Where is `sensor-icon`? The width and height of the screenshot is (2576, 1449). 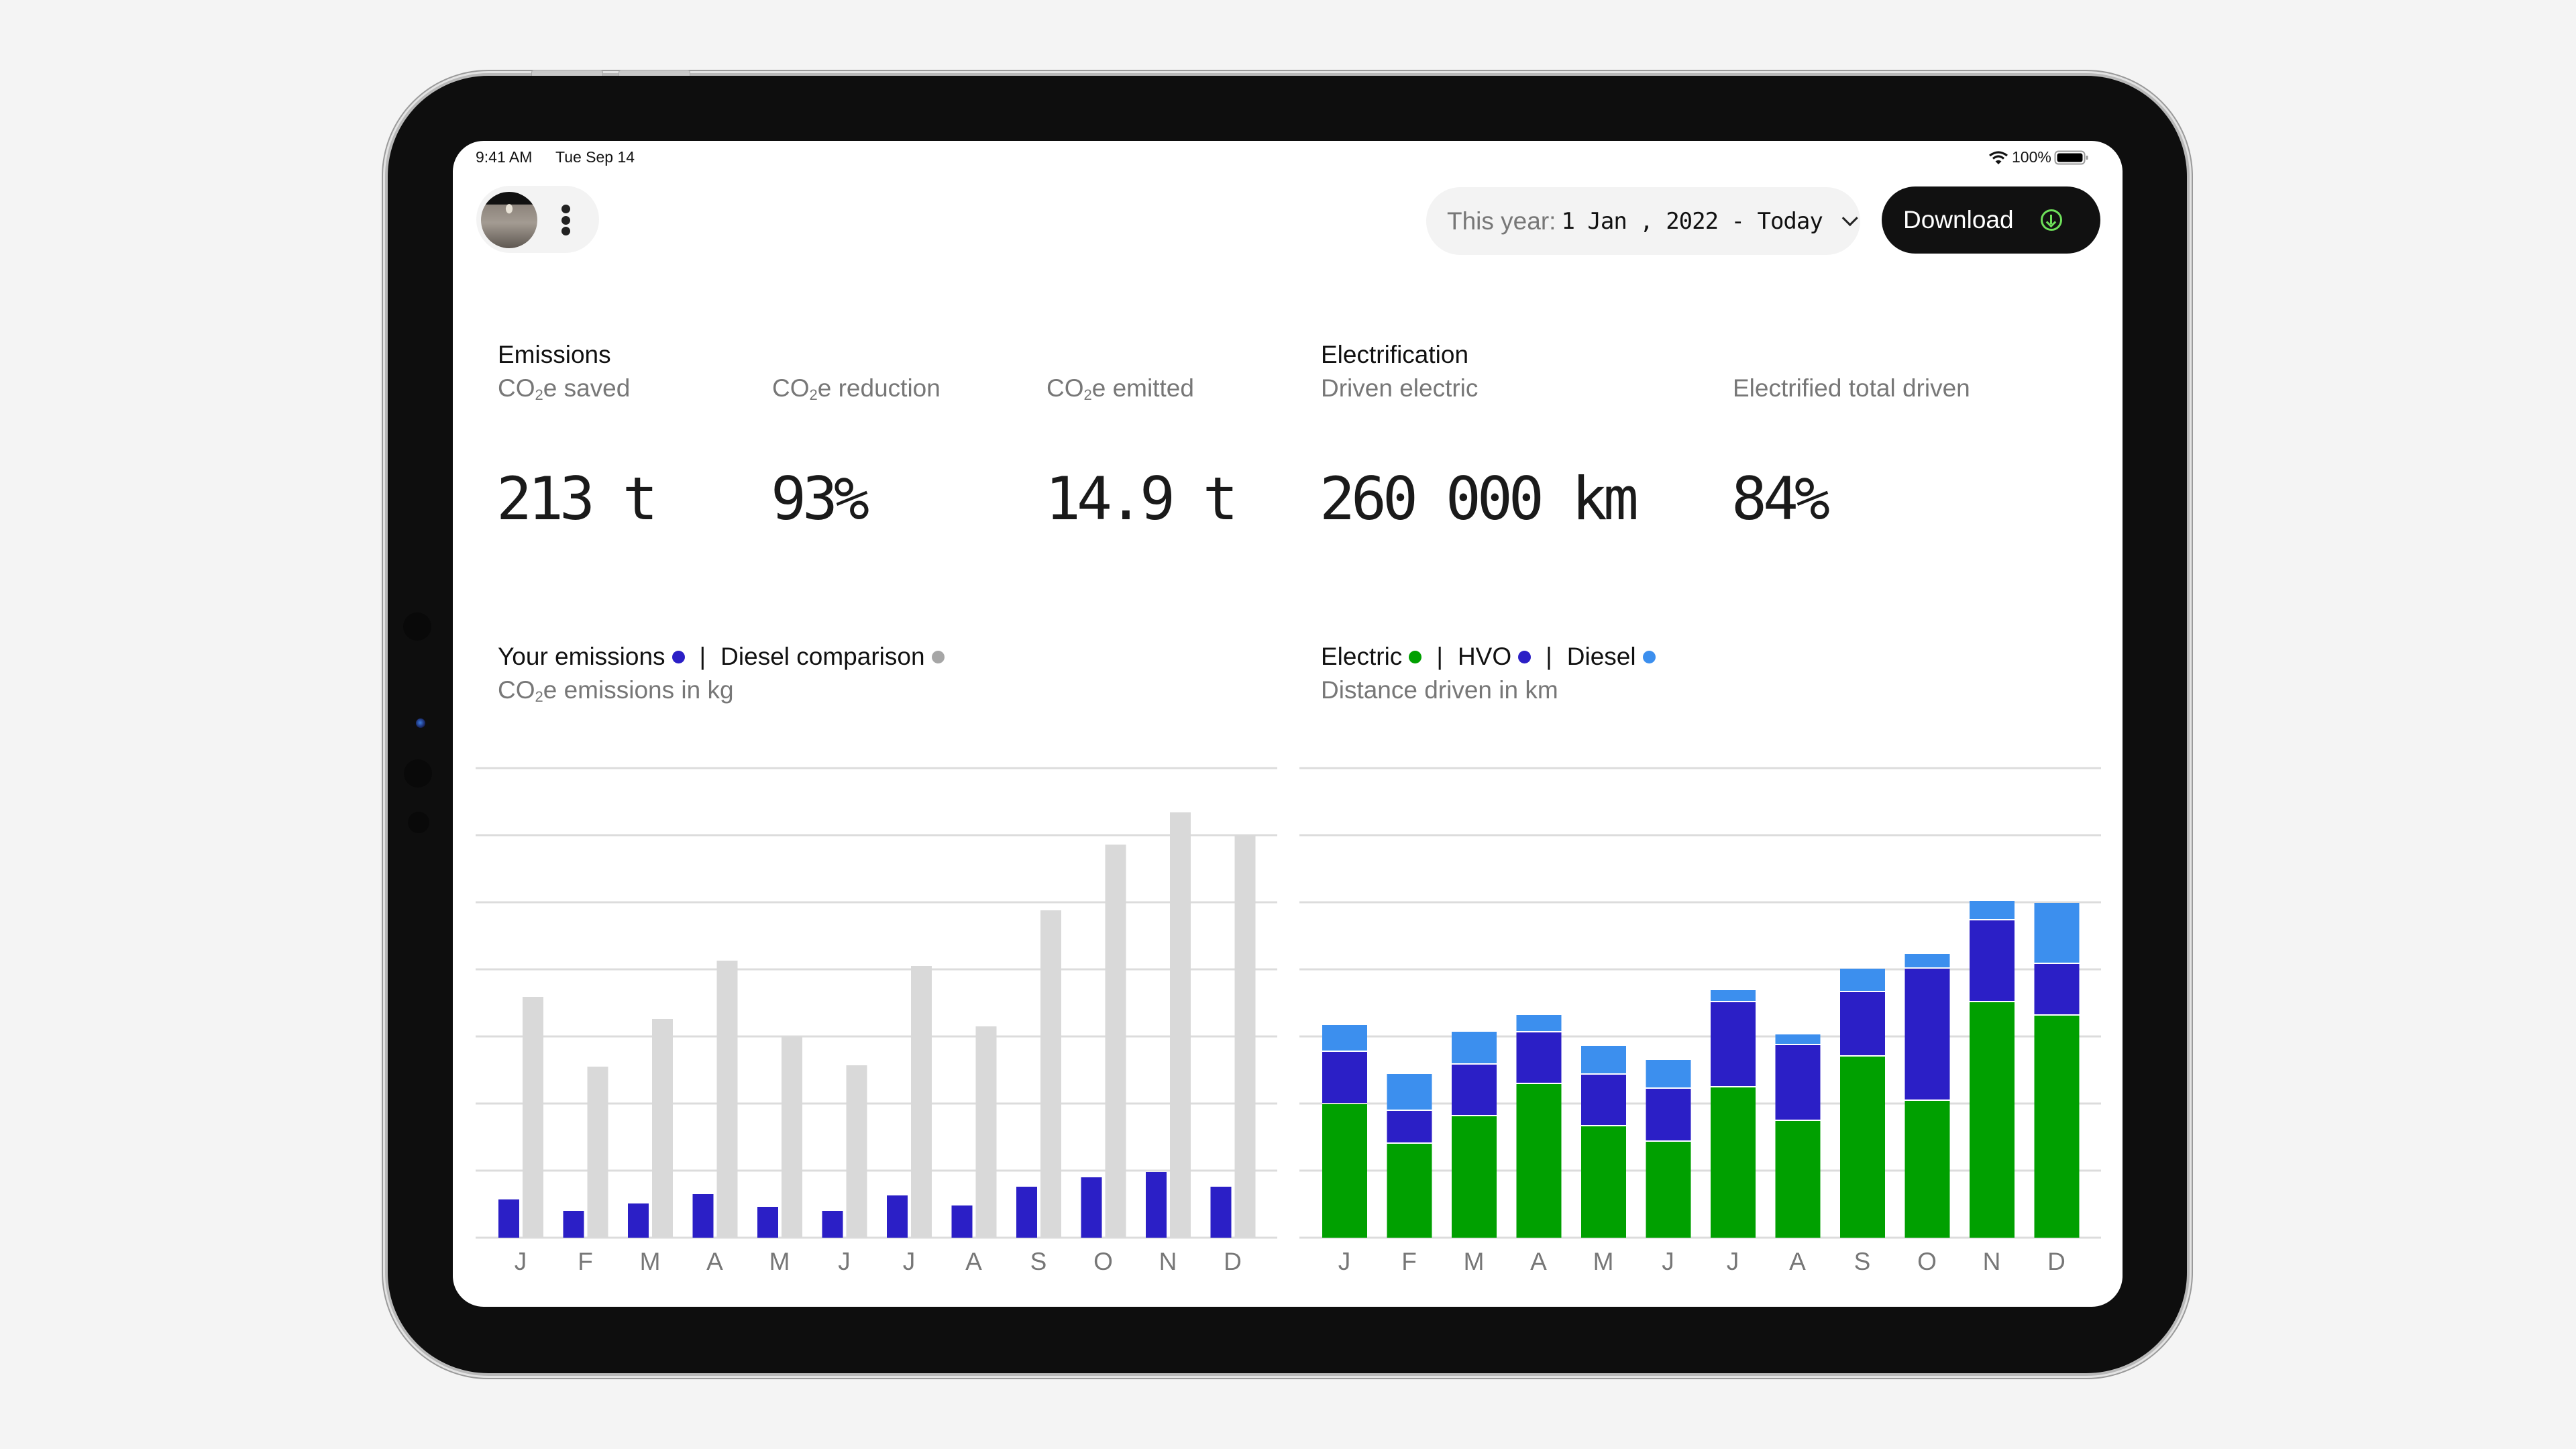 sensor-icon is located at coordinates (418, 822).